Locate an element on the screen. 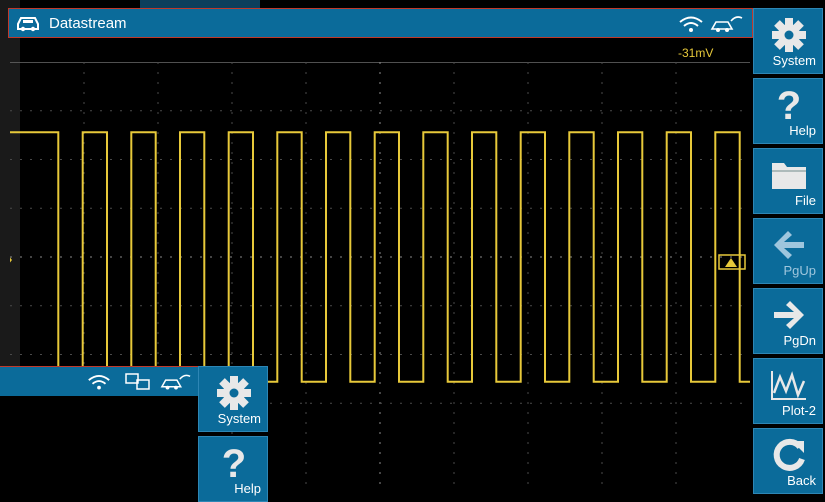 This screenshot has height=502, width=825. overlay-help-button: ? Help is located at coordinates (233, 469).